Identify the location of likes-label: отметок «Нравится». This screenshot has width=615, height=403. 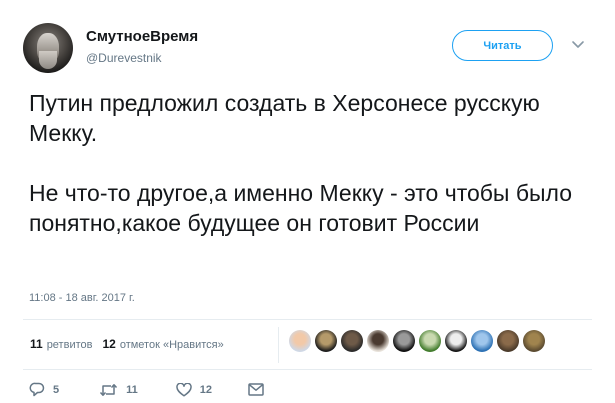
(171, 345).